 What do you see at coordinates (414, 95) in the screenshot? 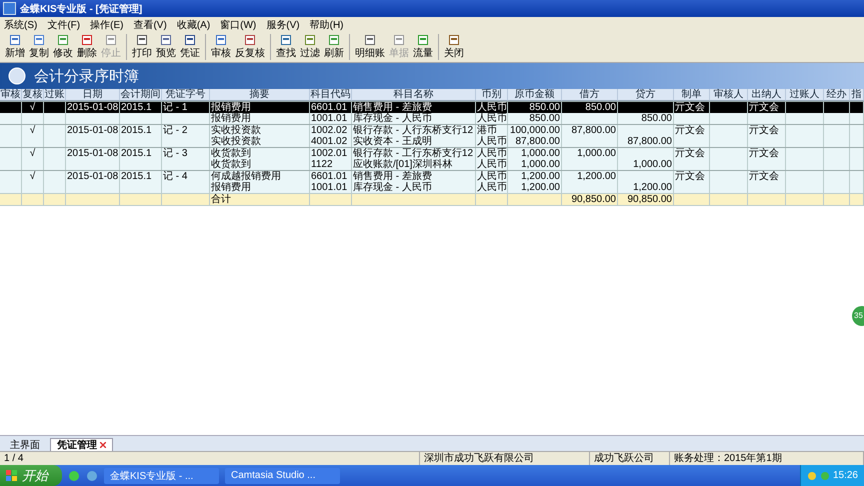
I see `column-header: 科目名称` at bounding box center [414, 95].